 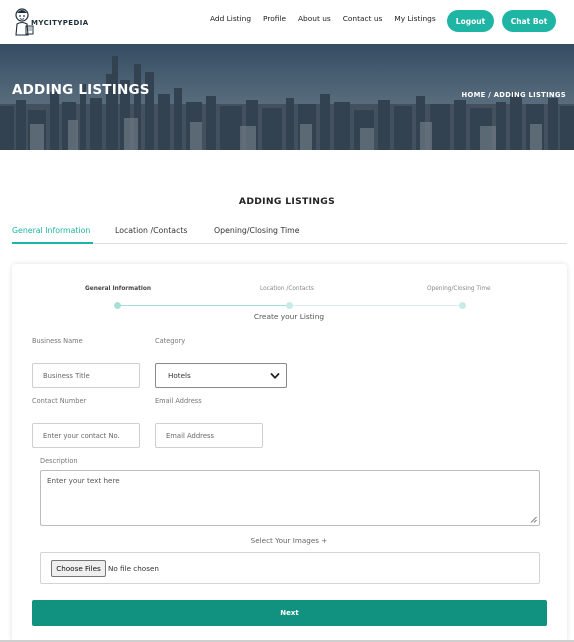 I want to click on email-address-label: Email Address, so click(x=178, y=401).